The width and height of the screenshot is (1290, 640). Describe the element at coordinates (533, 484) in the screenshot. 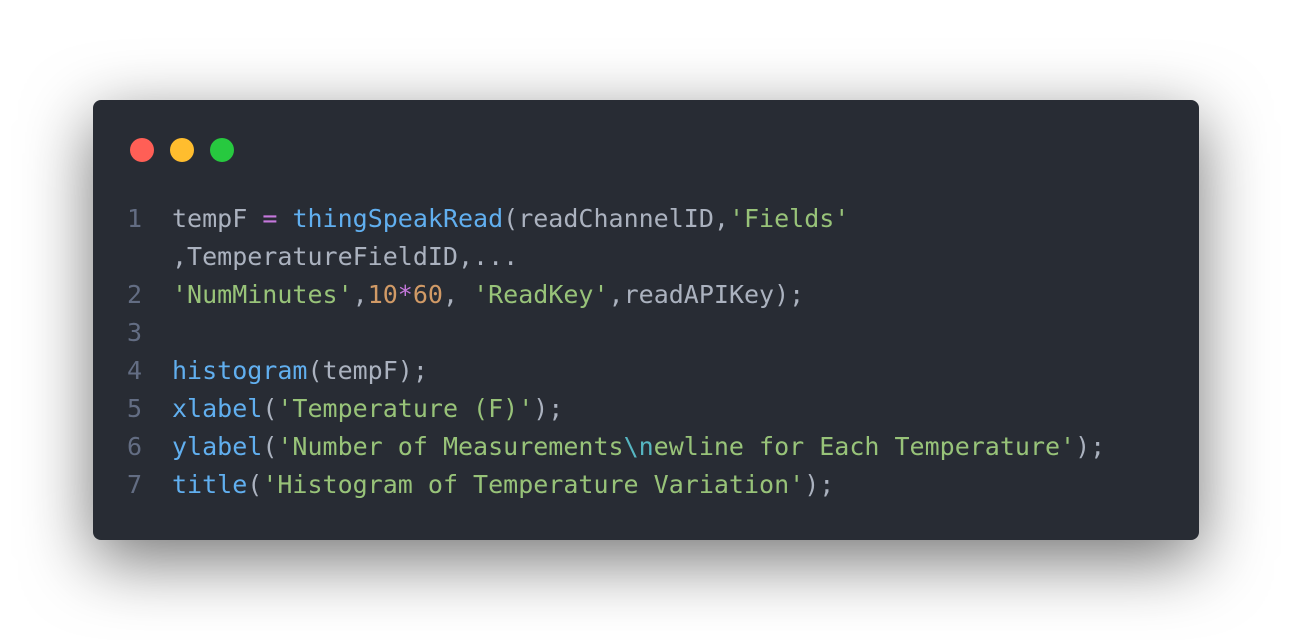

I see `code-token: 'Histogram of Temperature Variation'` at that location.